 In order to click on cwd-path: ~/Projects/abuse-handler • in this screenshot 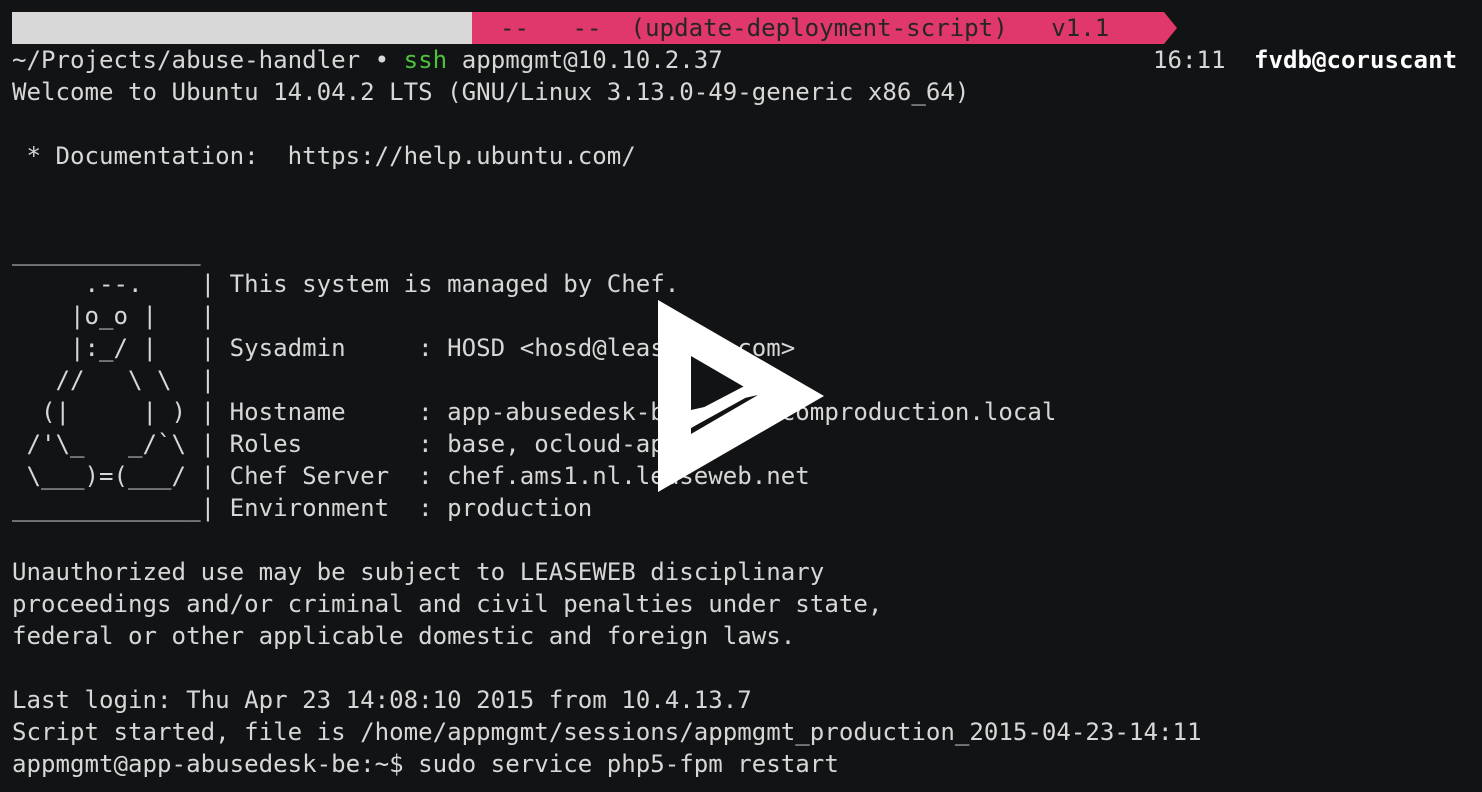, I will do `click(208, 60)`.